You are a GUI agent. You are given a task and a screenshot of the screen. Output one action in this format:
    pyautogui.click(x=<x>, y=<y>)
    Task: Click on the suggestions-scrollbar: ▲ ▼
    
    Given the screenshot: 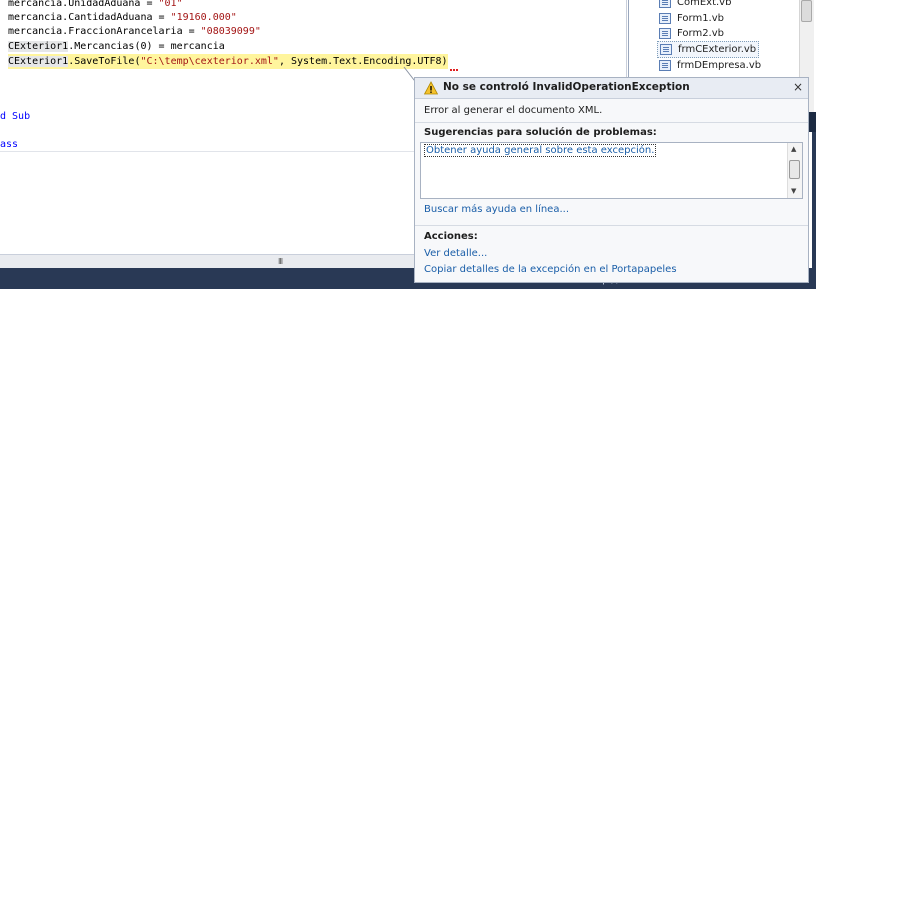 What is the action you would take?
    pyautogui.click(x=794, y=170)
    